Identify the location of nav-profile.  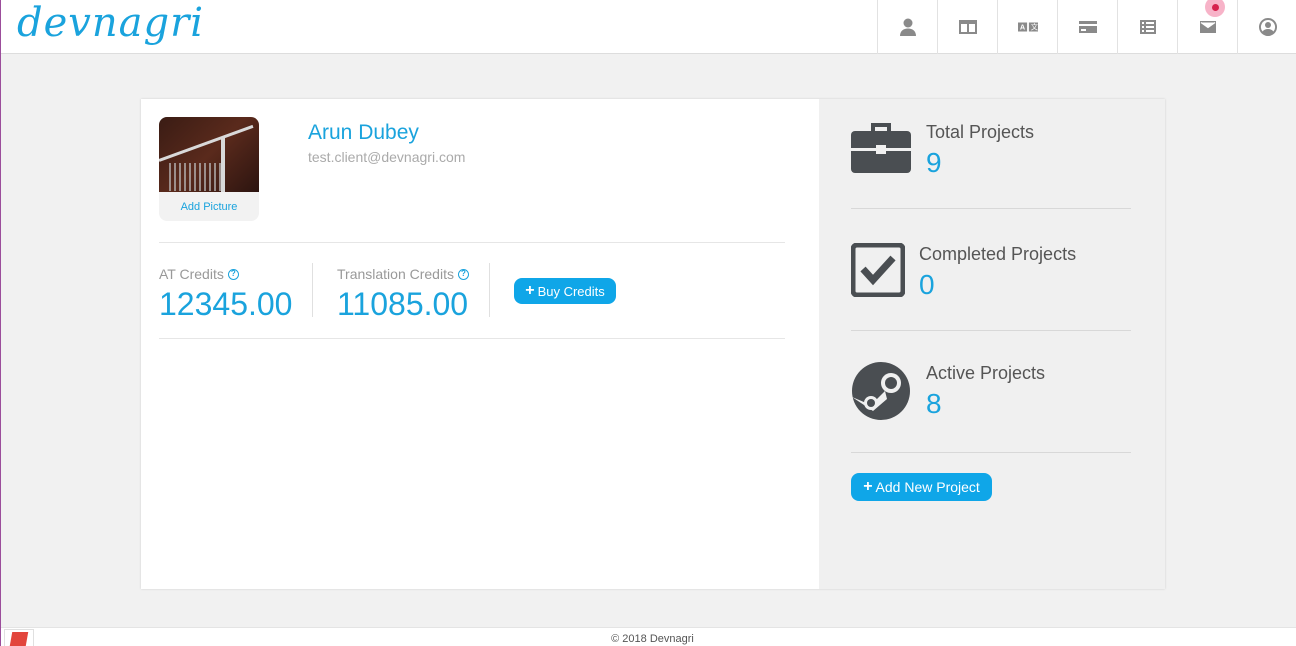
(907, 27).